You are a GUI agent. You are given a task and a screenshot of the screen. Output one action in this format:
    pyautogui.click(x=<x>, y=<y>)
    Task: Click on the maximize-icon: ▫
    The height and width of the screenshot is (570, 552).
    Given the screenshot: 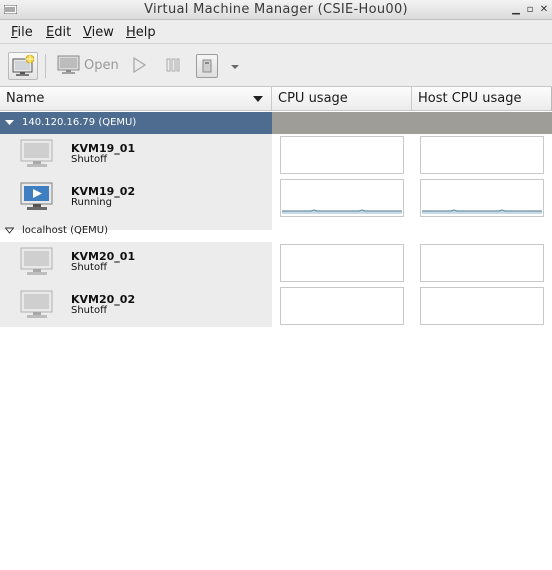 What is the action you would take?
    pyautogui.click(x=530, y=10)
    